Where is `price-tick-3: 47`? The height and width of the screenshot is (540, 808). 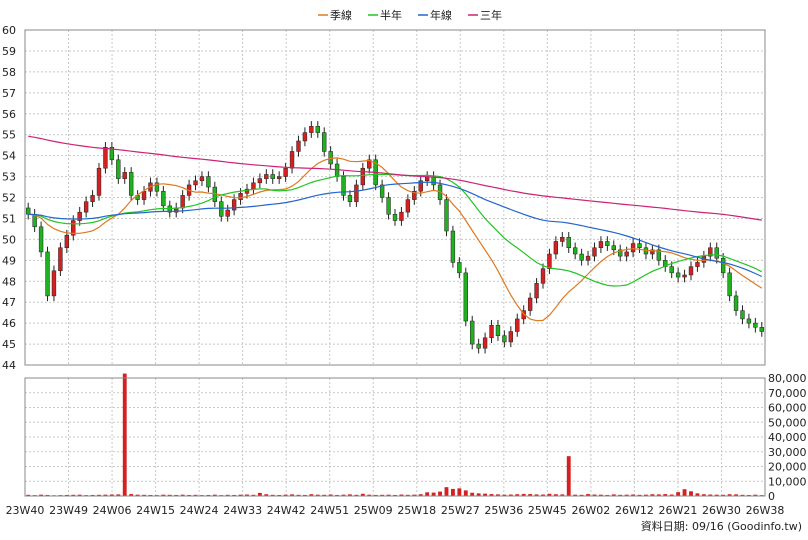 price-tick-3: 47 is located at coordinates (9, 302).